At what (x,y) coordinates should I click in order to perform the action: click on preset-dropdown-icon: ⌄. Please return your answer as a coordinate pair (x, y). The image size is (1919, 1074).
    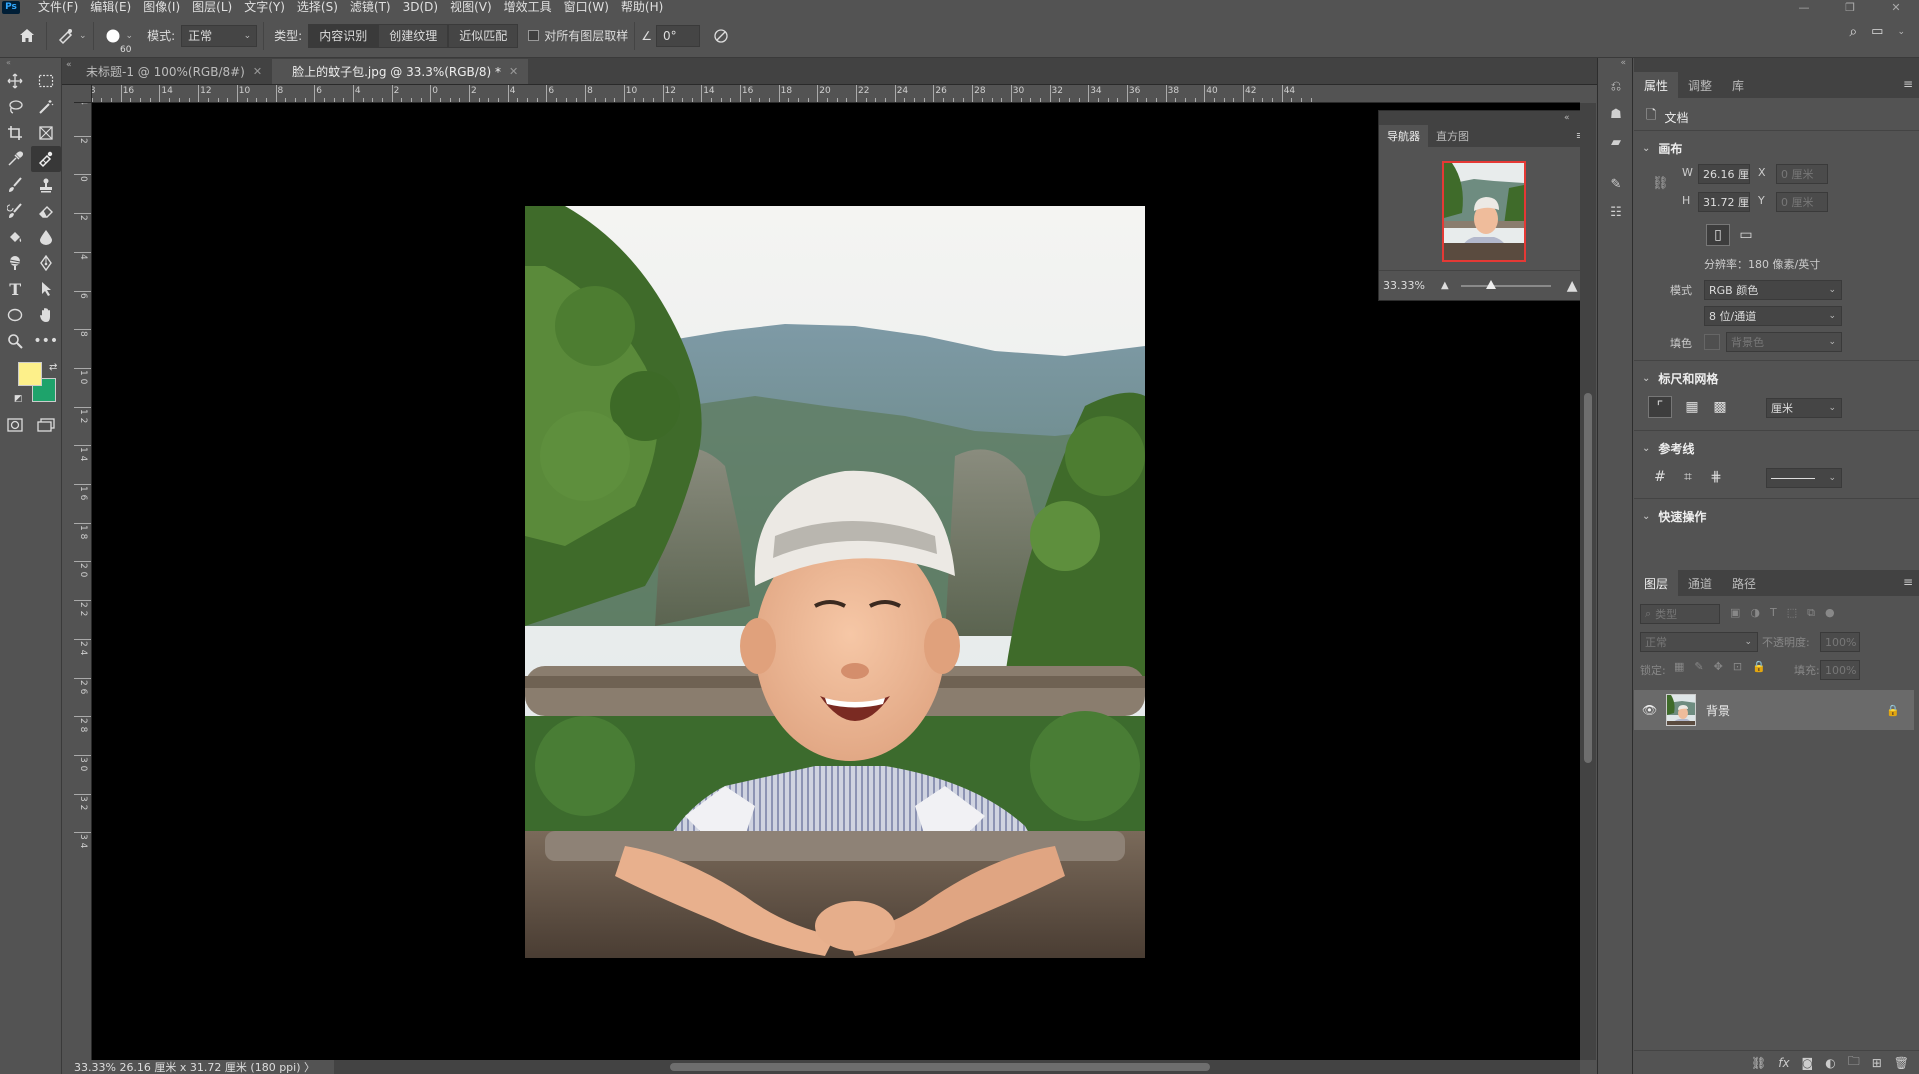
    Looking at the image, I should click on (83, 36).